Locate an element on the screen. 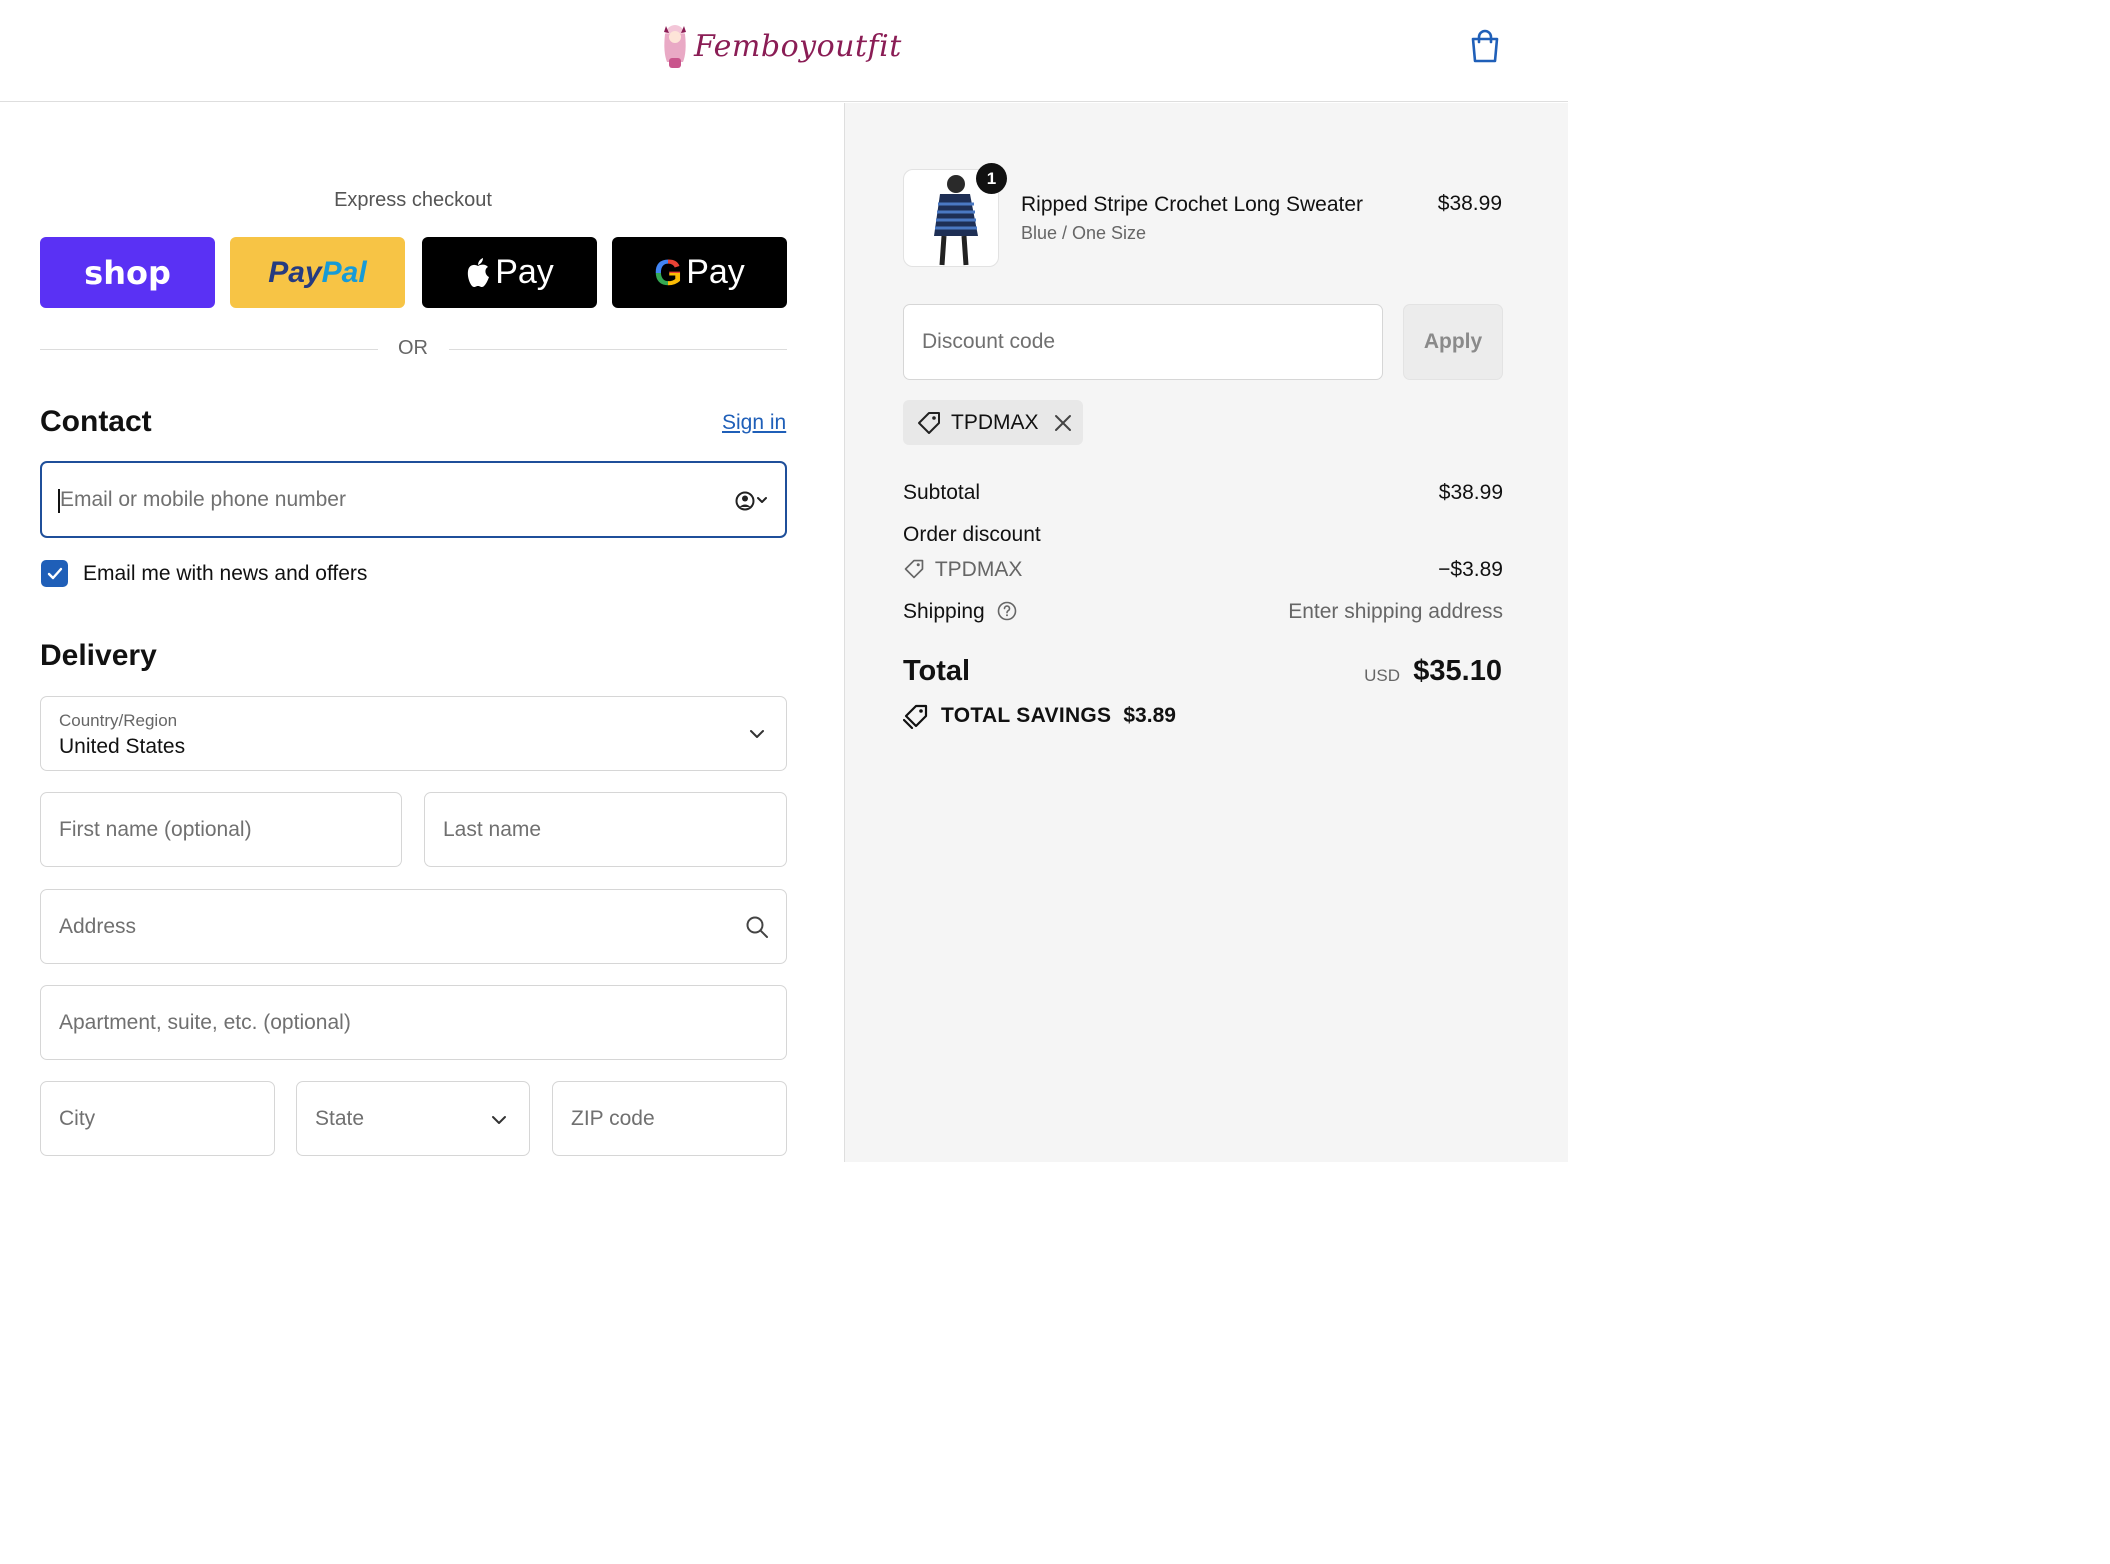 The height and width of the screenshot is (1564, 2110). shop-pay-label: shop is located at coordinates (127, 272).